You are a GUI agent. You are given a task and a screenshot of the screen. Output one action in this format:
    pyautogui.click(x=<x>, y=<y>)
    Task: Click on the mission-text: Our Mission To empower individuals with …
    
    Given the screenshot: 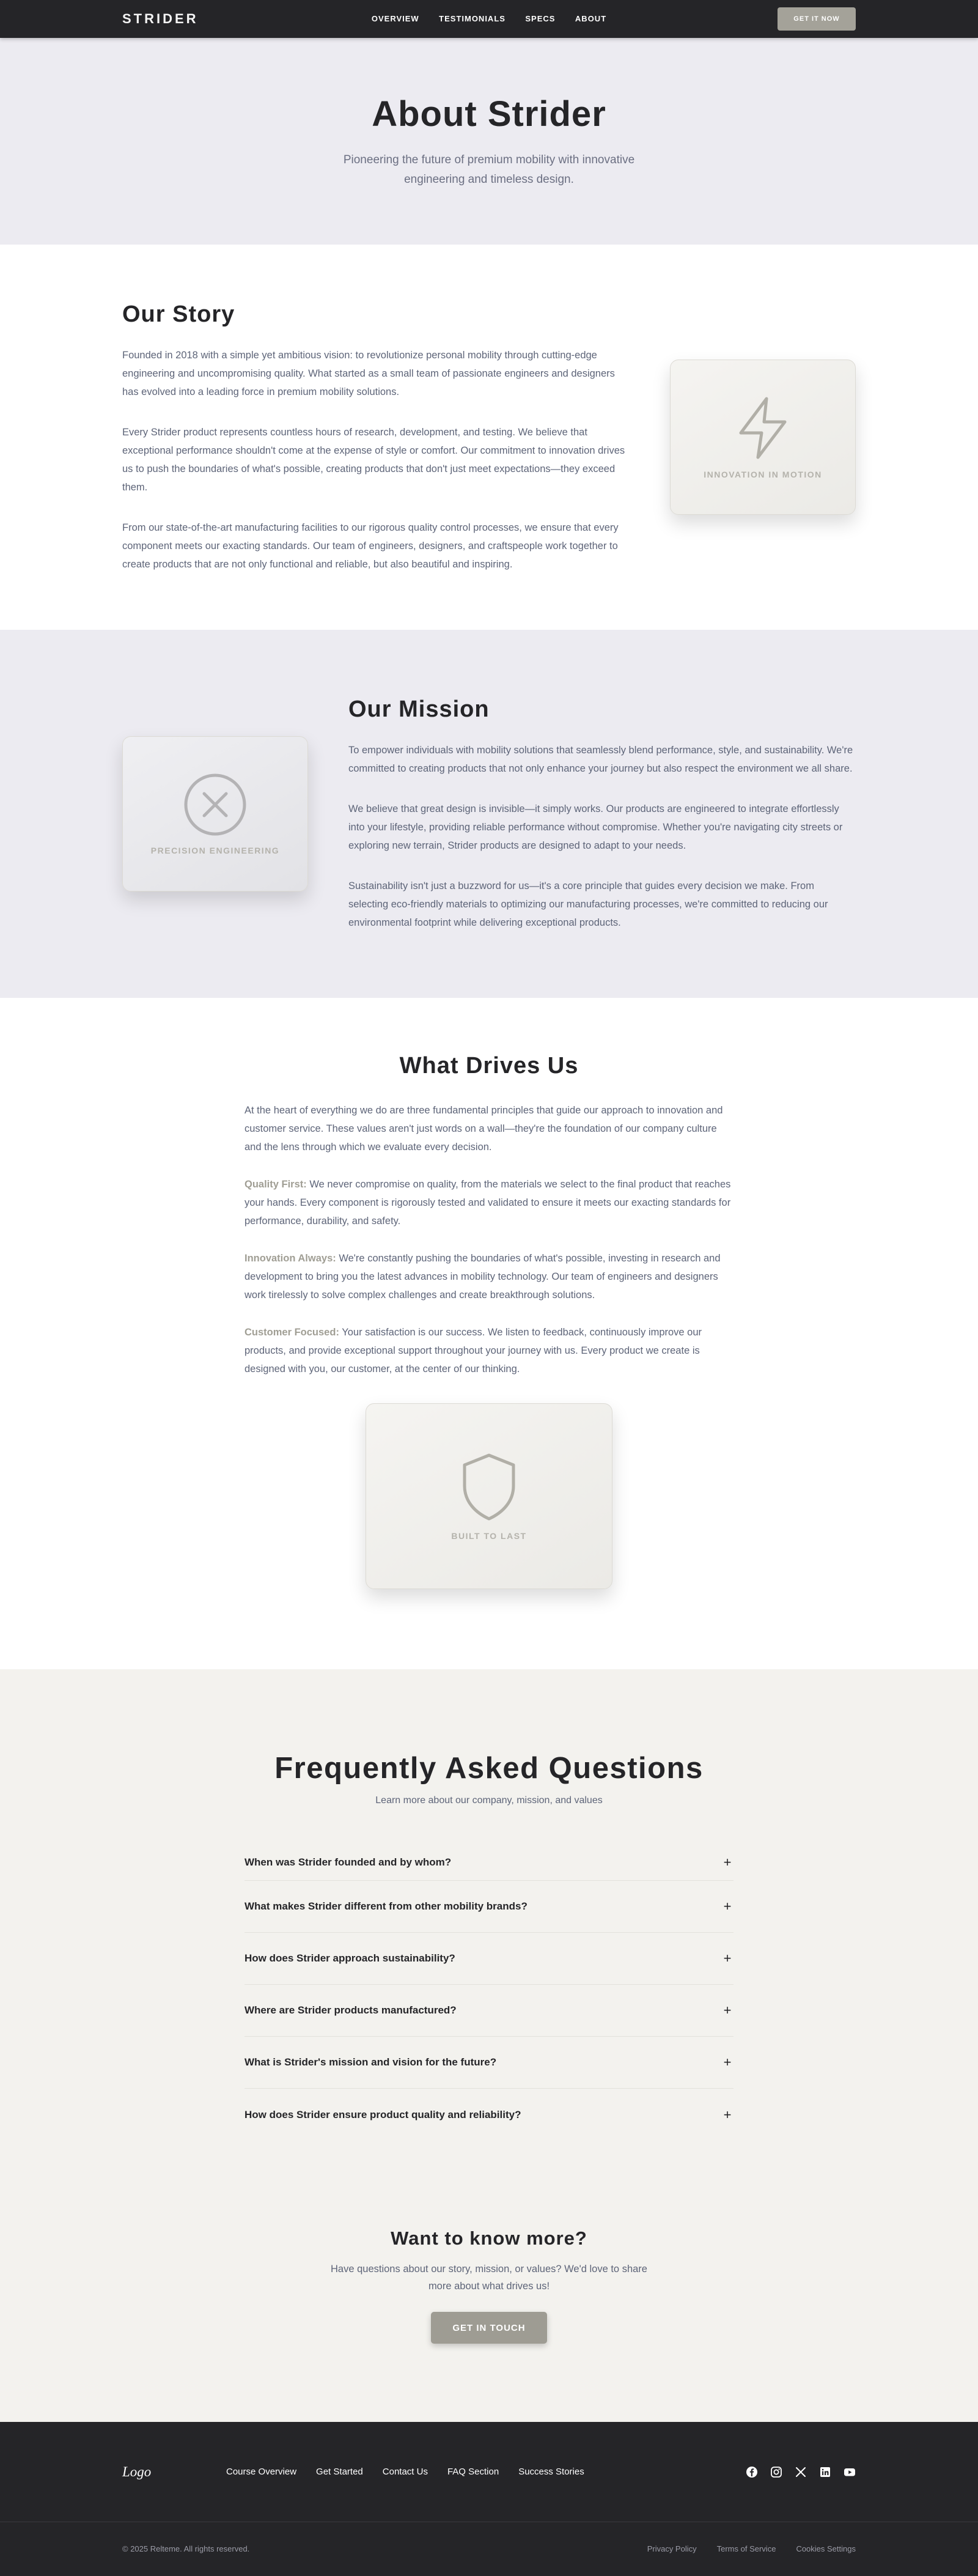 What is the action you would take?
    pyautogui.click(x=602, y=814)
    